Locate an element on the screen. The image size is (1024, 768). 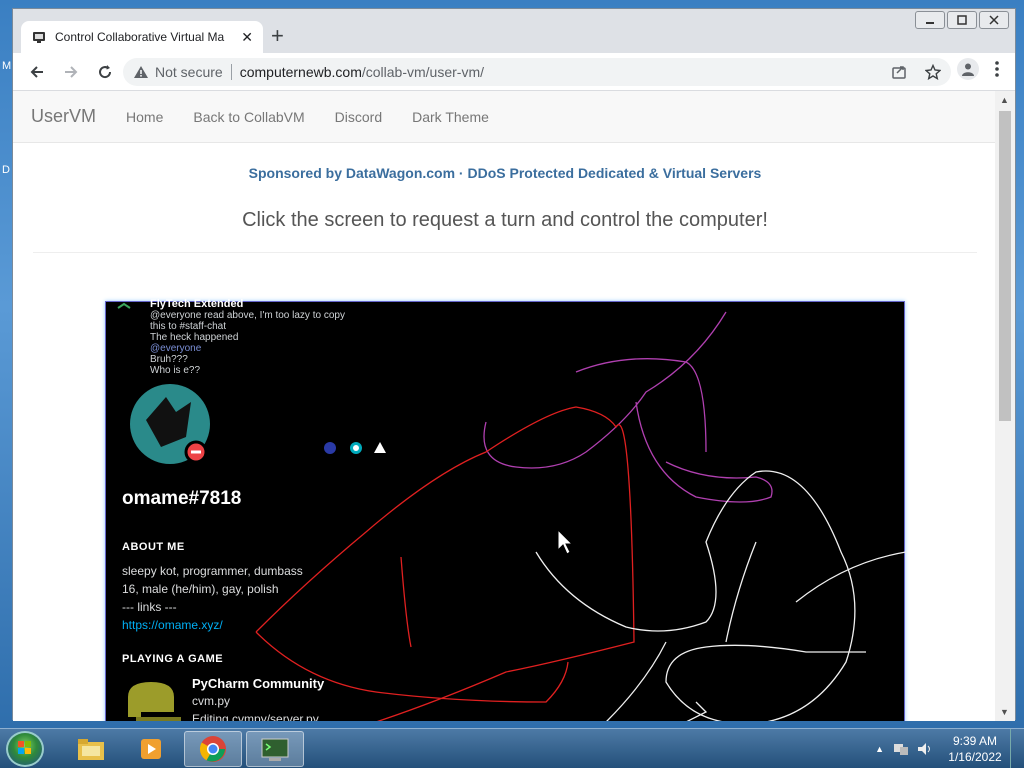
chat-avatar-icon is located at coordinates (124, 305).